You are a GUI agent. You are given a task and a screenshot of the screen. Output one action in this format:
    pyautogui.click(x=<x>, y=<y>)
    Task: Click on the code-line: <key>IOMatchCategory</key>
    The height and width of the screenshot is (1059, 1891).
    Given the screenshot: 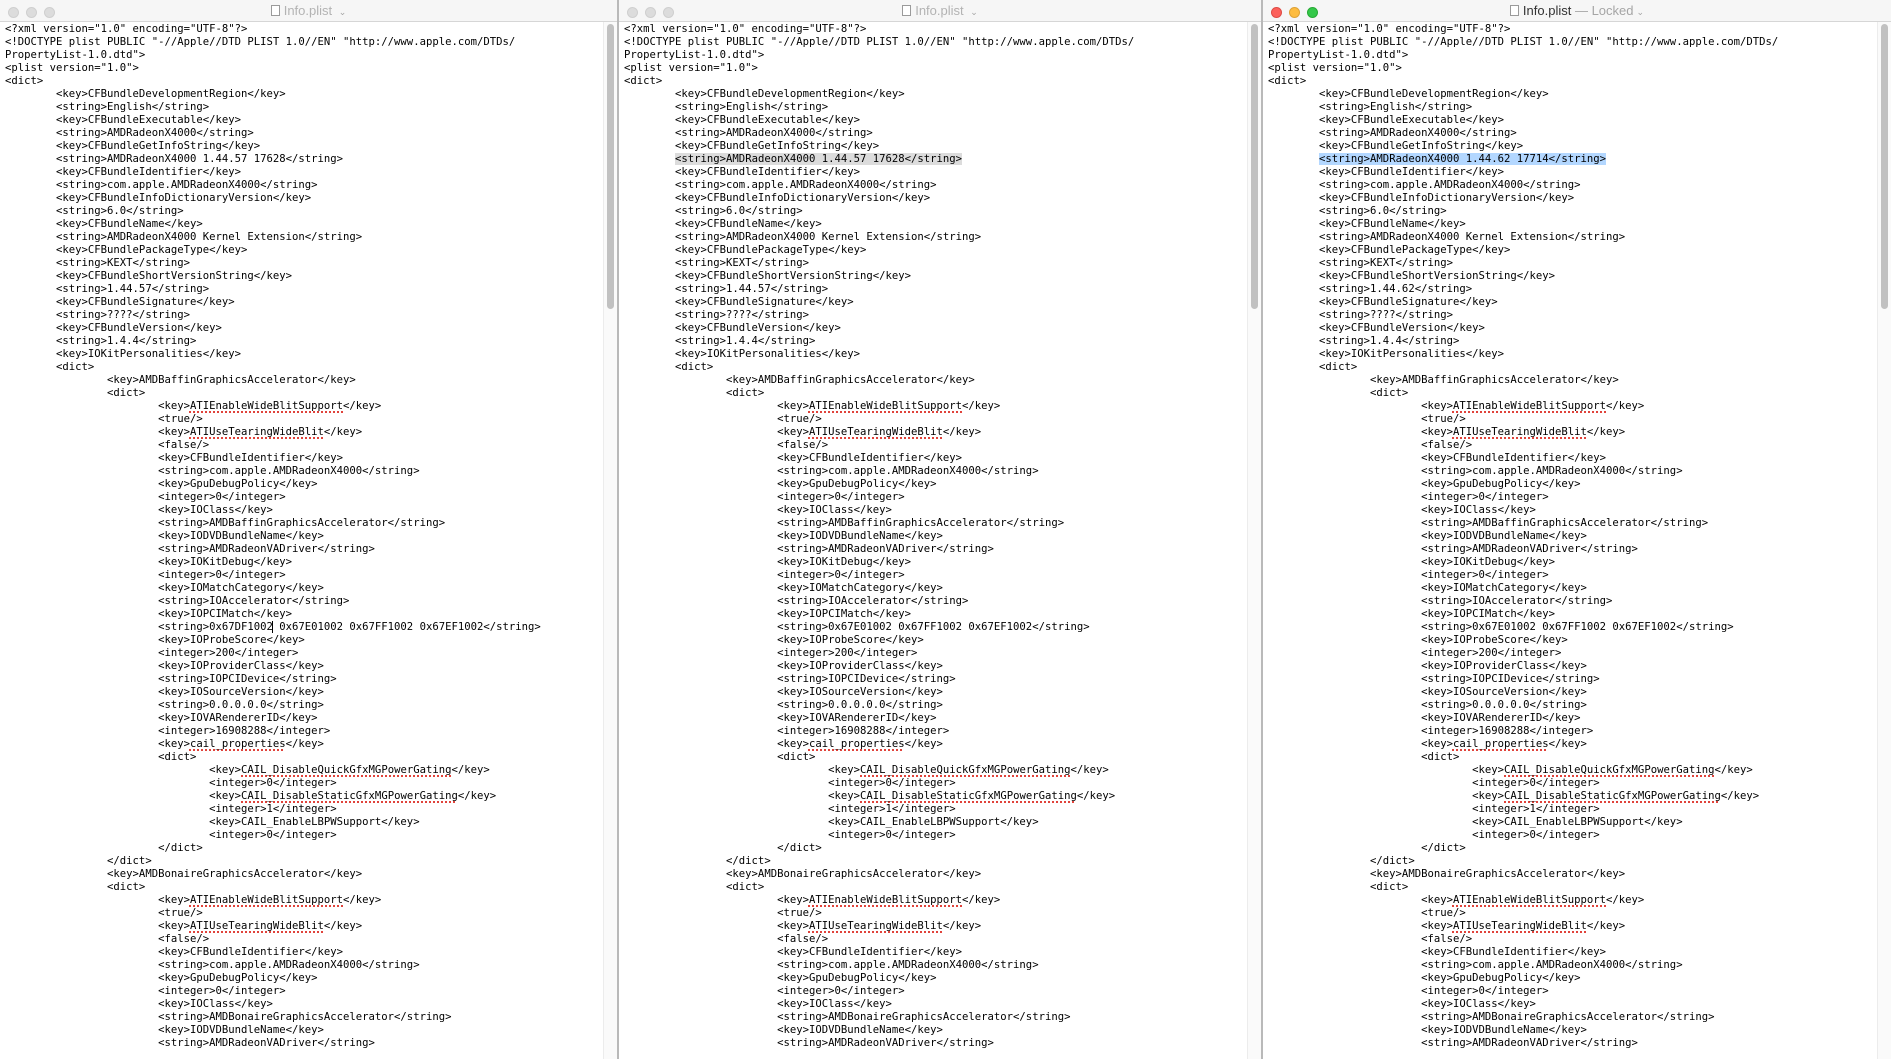 What is the action you would take?
    pyautogui.click(x=1572, y=588)
    